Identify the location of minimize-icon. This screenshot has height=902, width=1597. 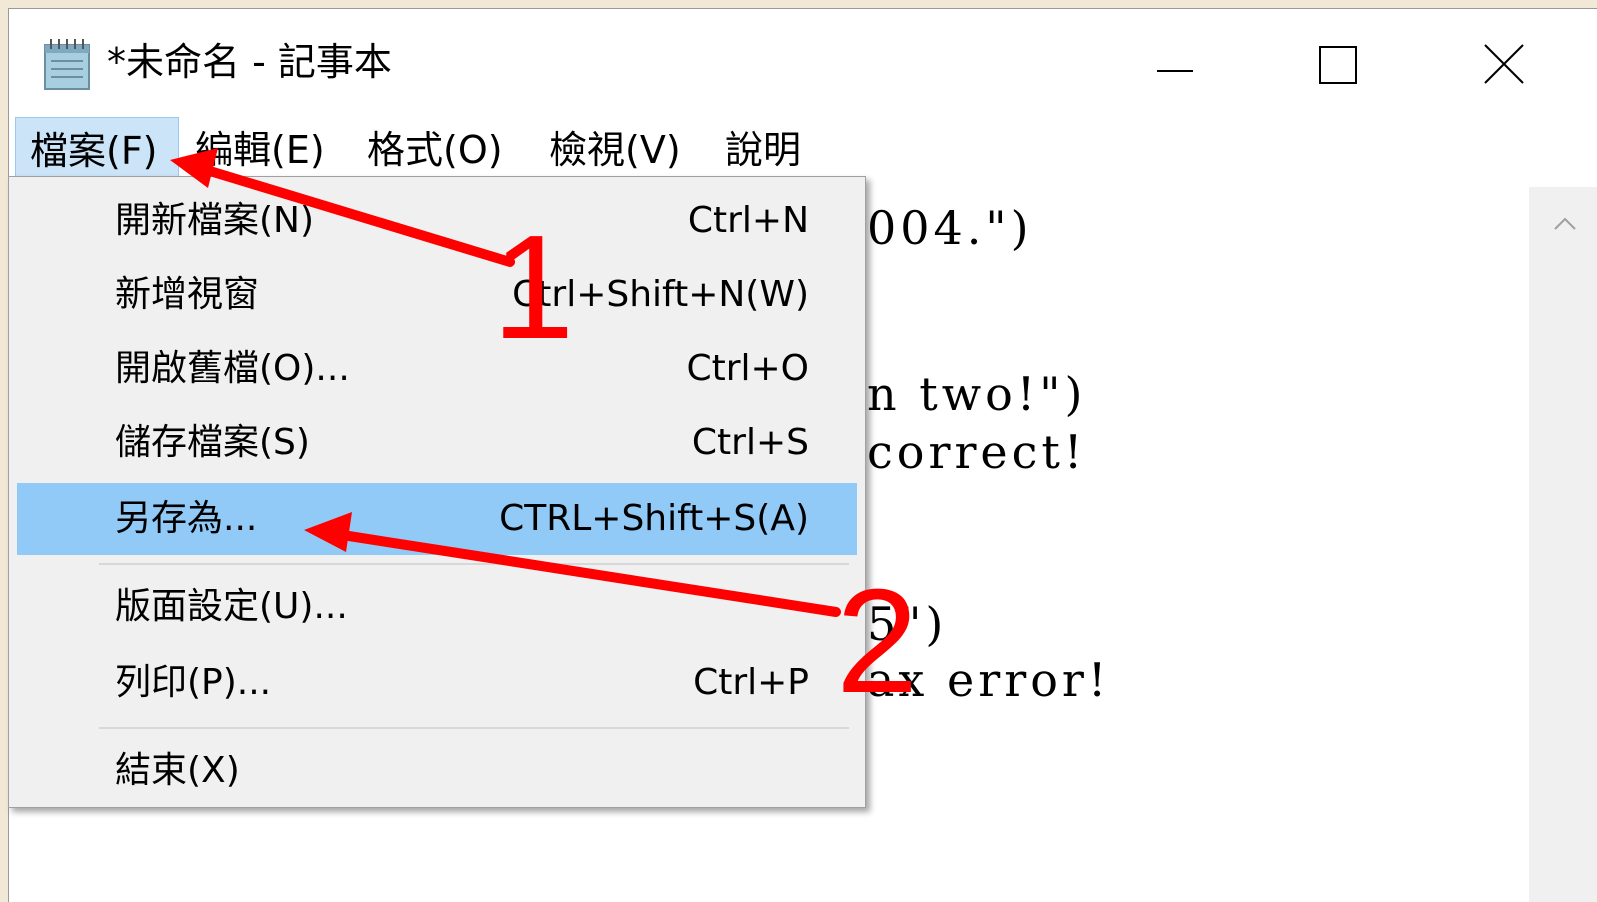
(1175, 71).